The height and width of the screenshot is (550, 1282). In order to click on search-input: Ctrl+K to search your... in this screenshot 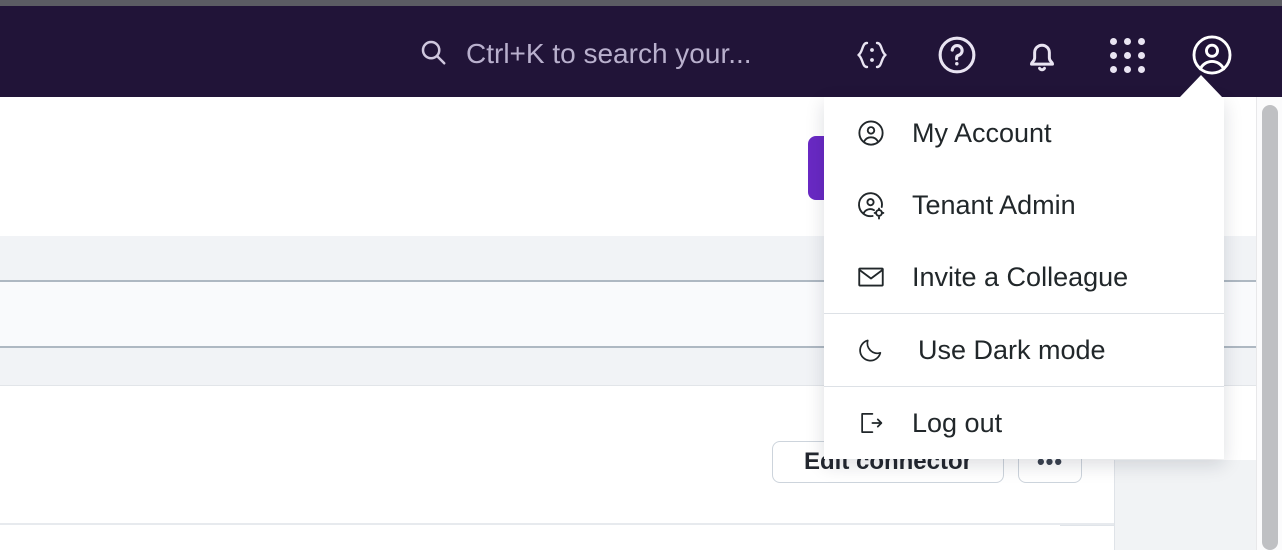, I will do `click(609, 54)`.